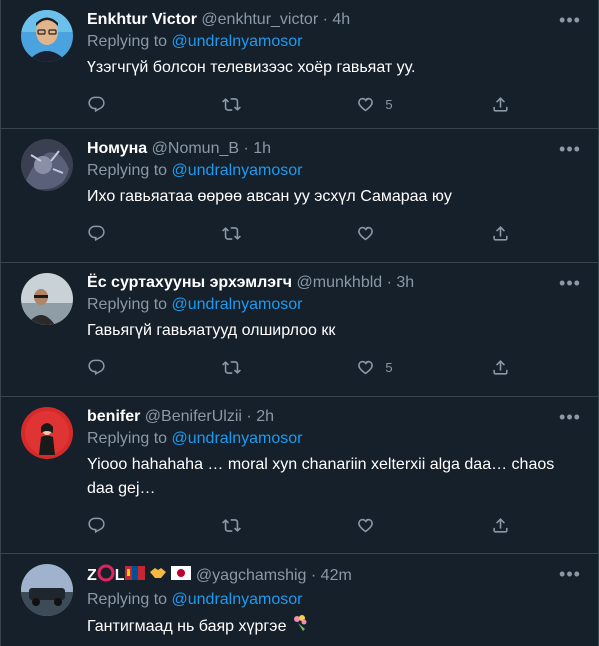  What do you see at coordinates (341, 19) in the screenshot?
I see `timestamp: 4h` at bounding box center [341, 19].